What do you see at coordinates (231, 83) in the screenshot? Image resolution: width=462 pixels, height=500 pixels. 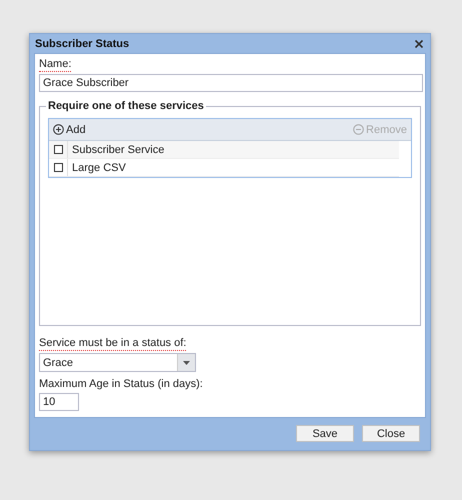 I see `name-field: Grace Subscriber` at bounding box center [231, 83].